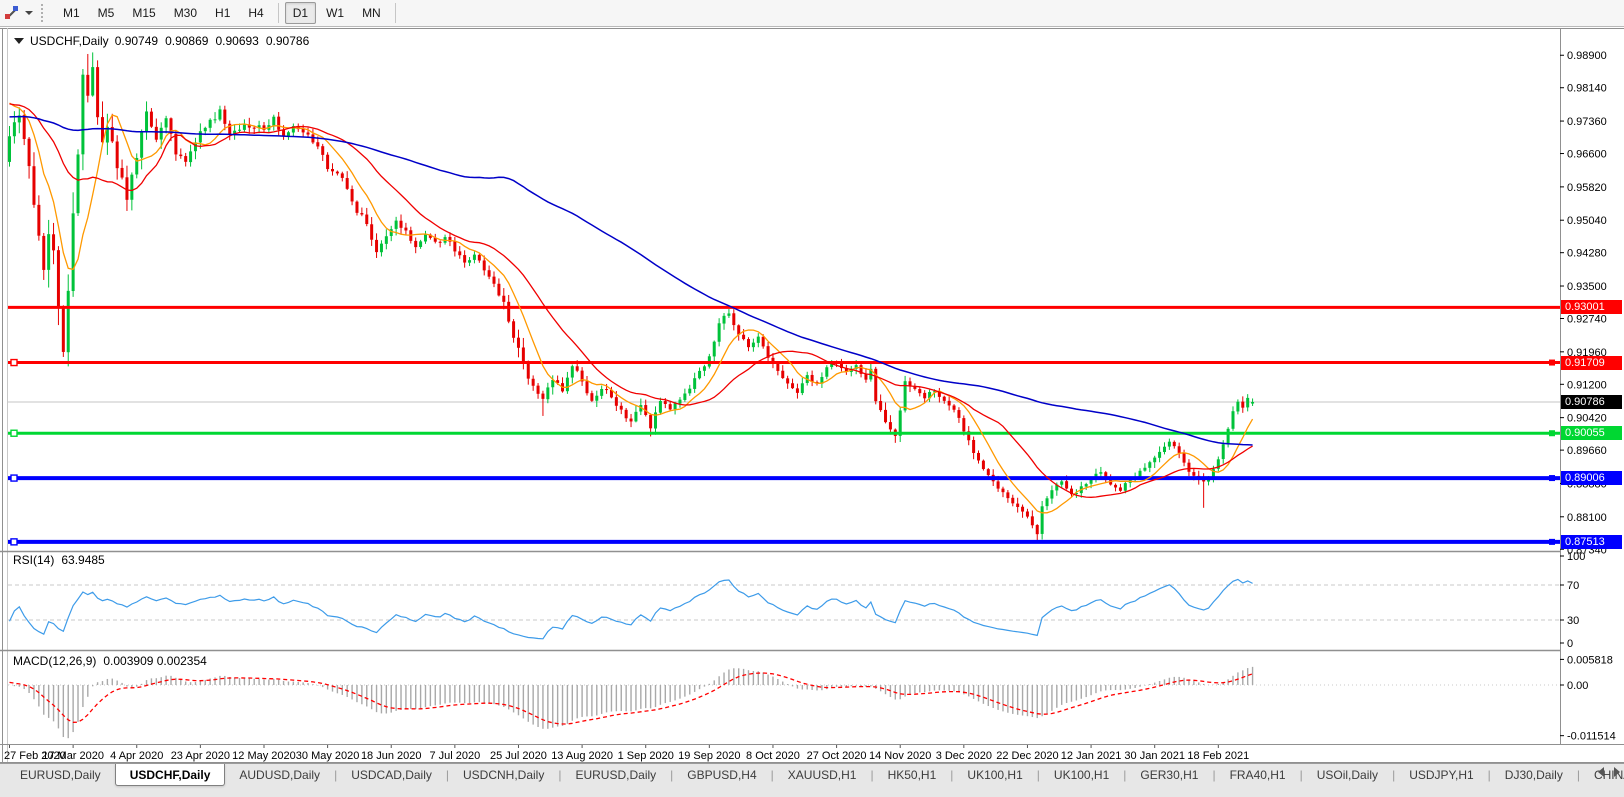  I want to click on draw-tool-icon, so click(12, 13).